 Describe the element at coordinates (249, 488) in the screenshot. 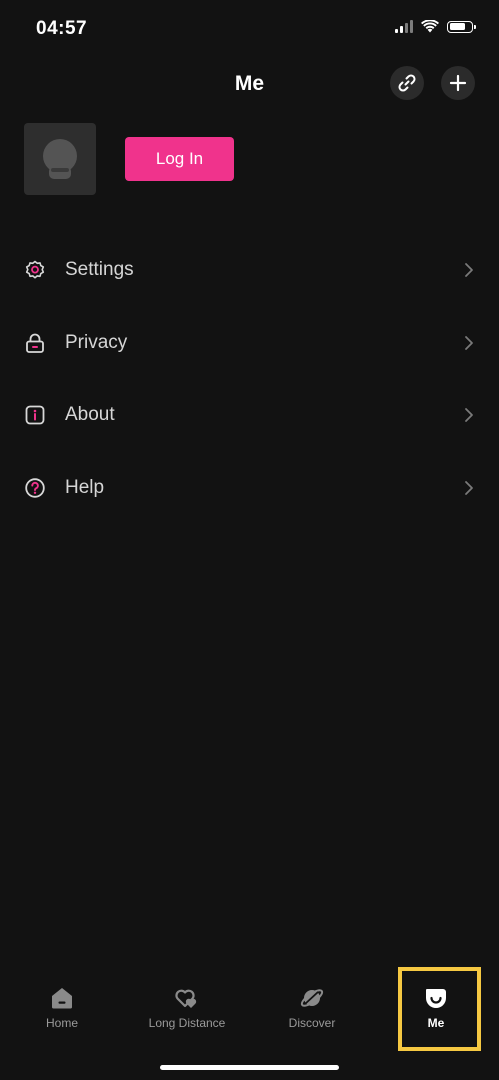

I see `menu-item-help: Help` at that location.